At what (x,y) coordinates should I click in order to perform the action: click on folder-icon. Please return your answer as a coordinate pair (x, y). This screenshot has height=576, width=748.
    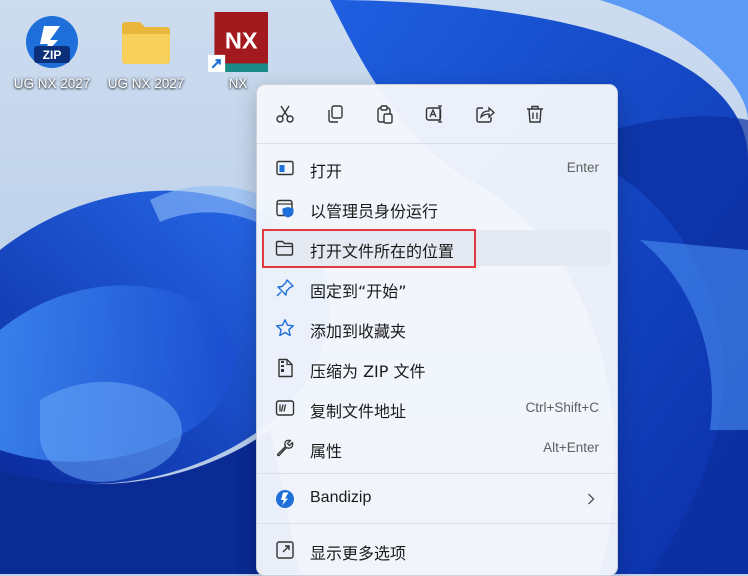
    Looking at the image, I should click on (146, 43).